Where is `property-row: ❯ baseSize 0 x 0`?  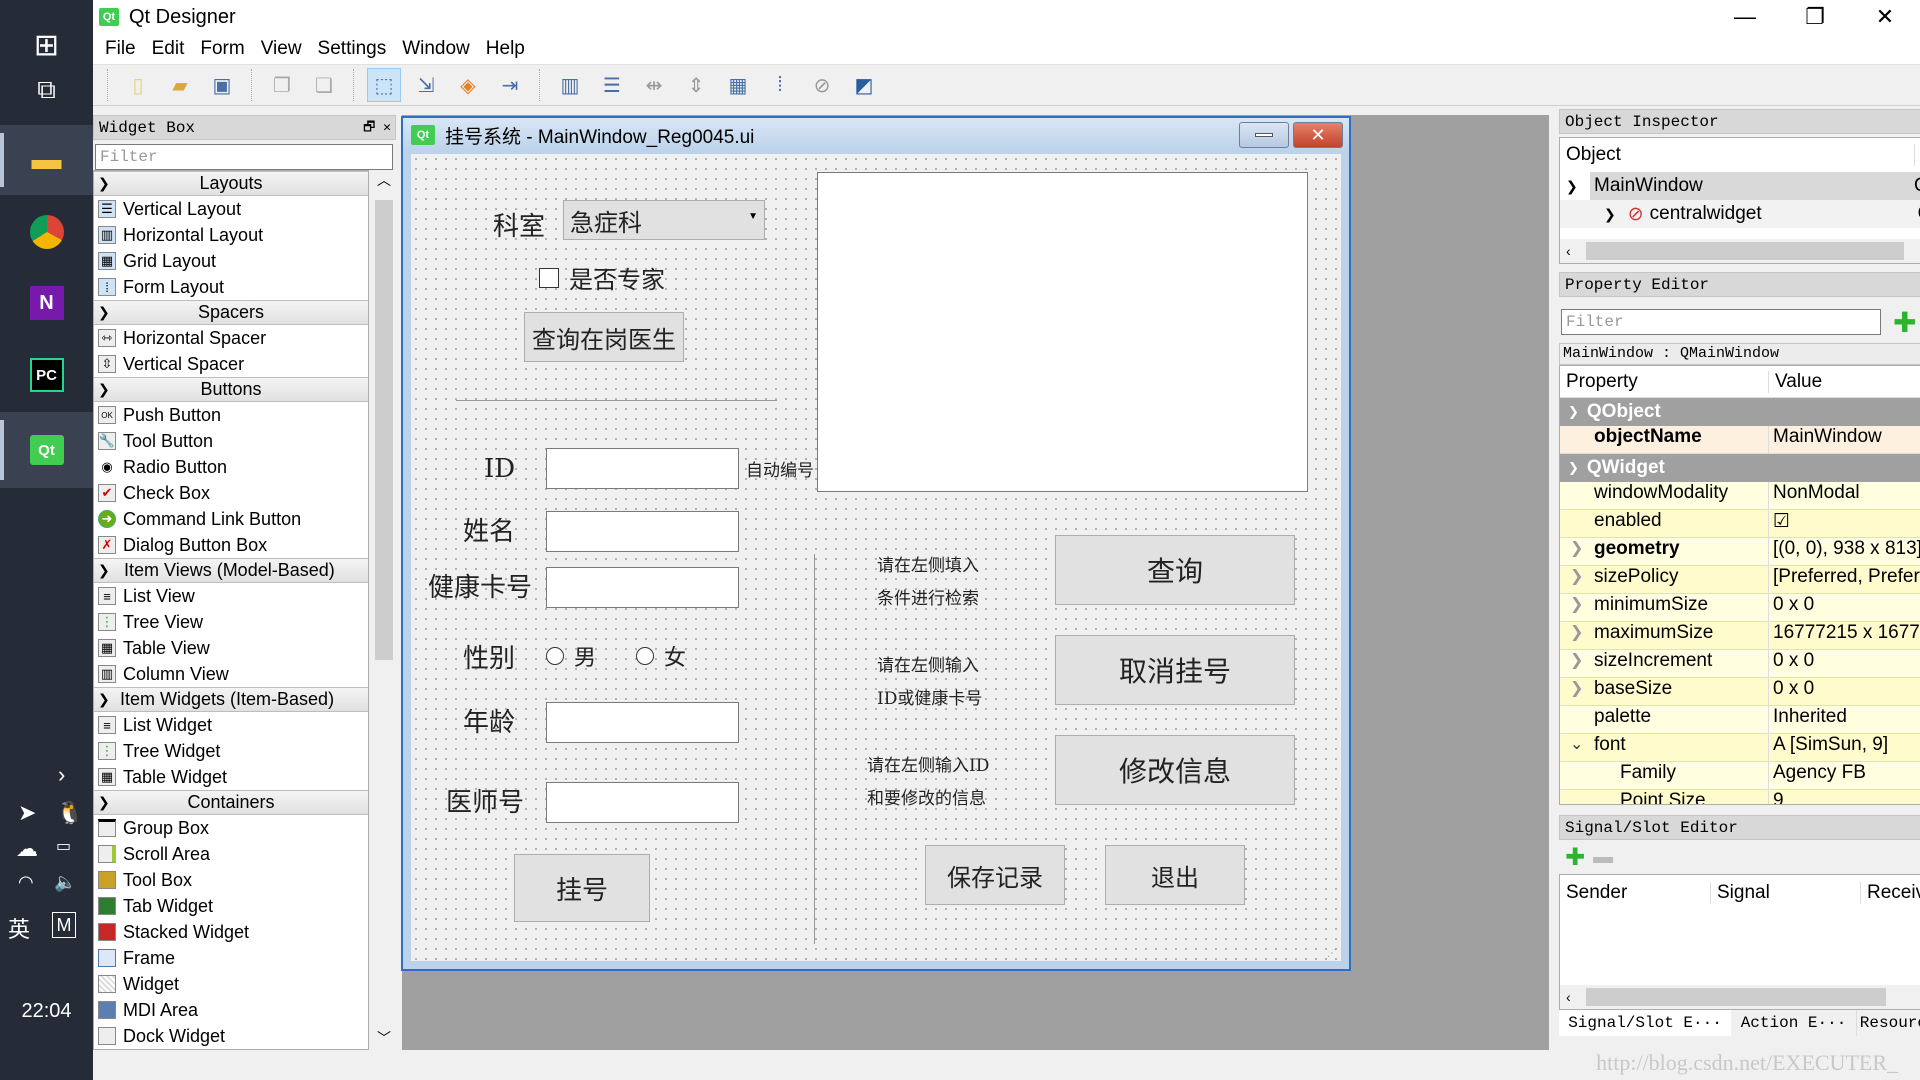
property-row: ❯ baseSize 0 x 0 is located at coordinates (1740, 692).